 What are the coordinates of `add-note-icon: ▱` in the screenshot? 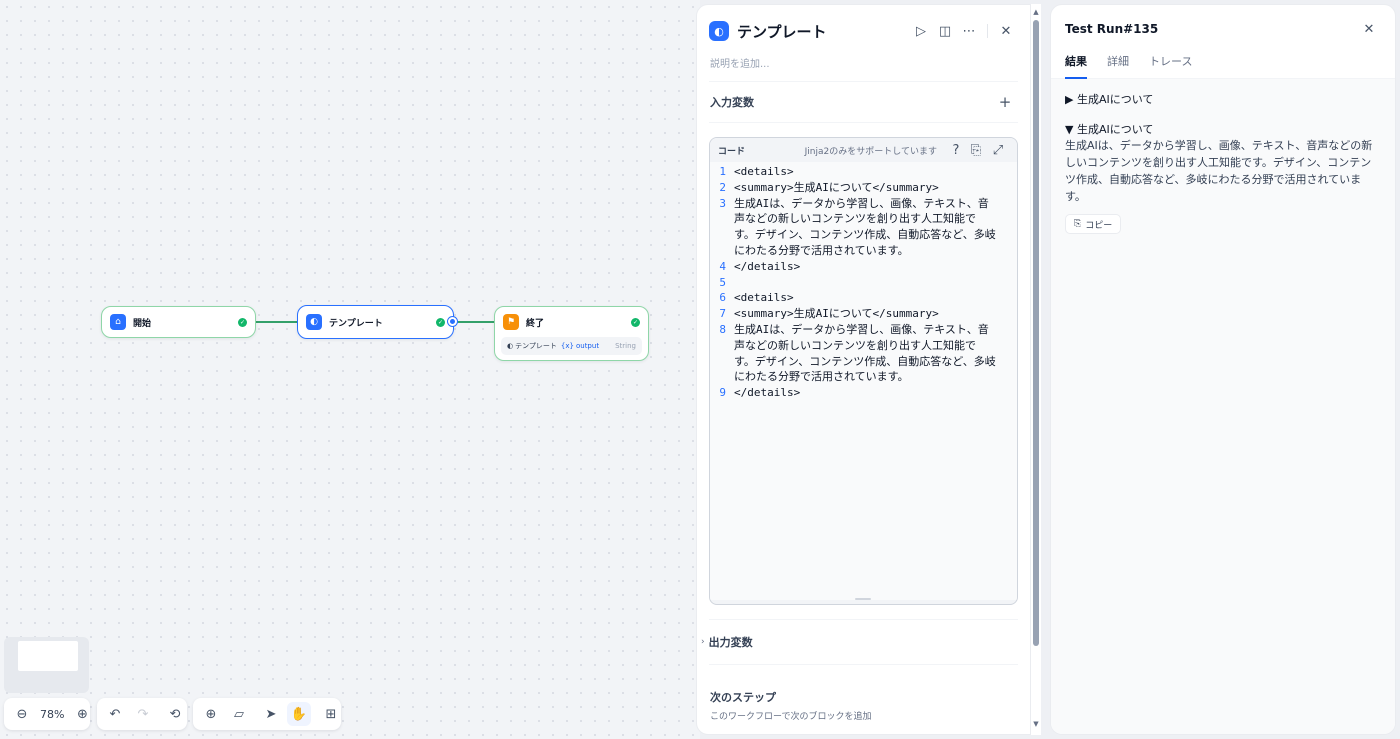 It's located at (239, 714).